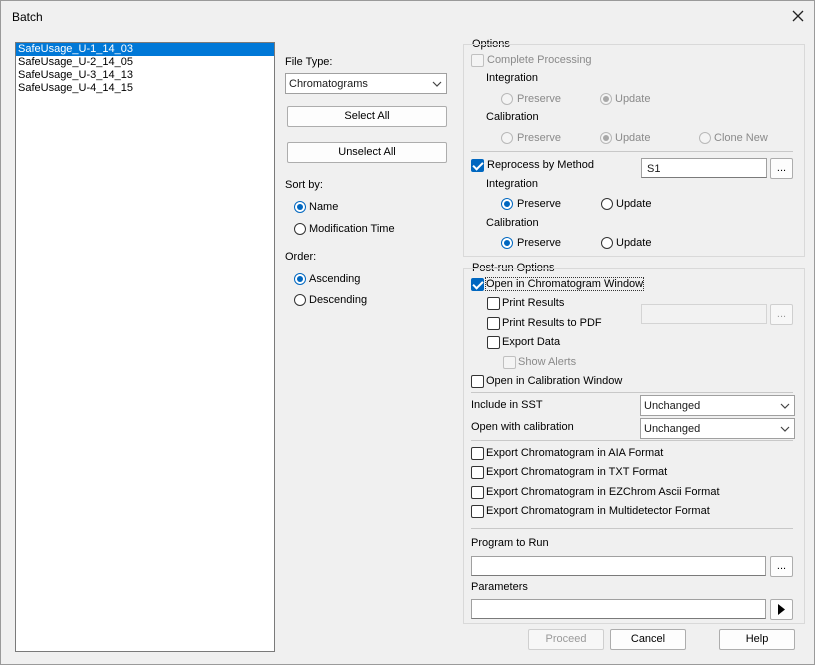 This screenshot has height=665, width=815. What do you see at coordinates (477, 165) in the screenshot?
I see `reprocess-by-method-checkbox` at bounding box center [477, 165].